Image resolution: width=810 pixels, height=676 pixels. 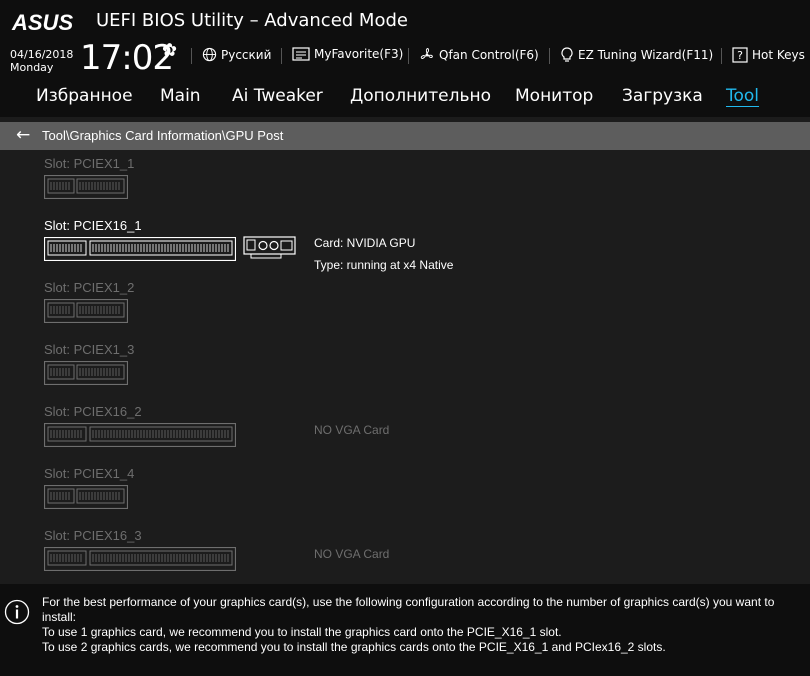 What do you see at coordinates (89, 163) in the screenshot?
I see `slot-label: Slot: PCIEX1_1` at bounding box center [89, 163].